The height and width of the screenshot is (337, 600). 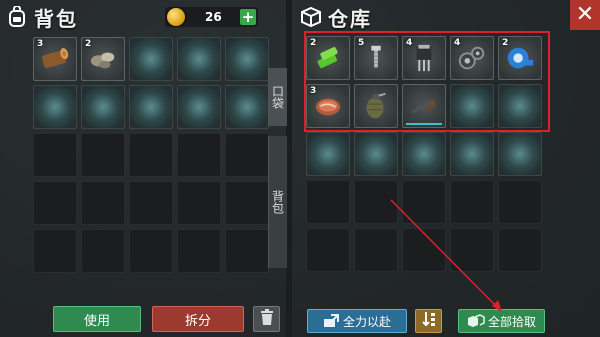 What do you see at coordinates (331, 321) in the screenshot?
I see `transfer-icon` at bounding box center [331, 321].